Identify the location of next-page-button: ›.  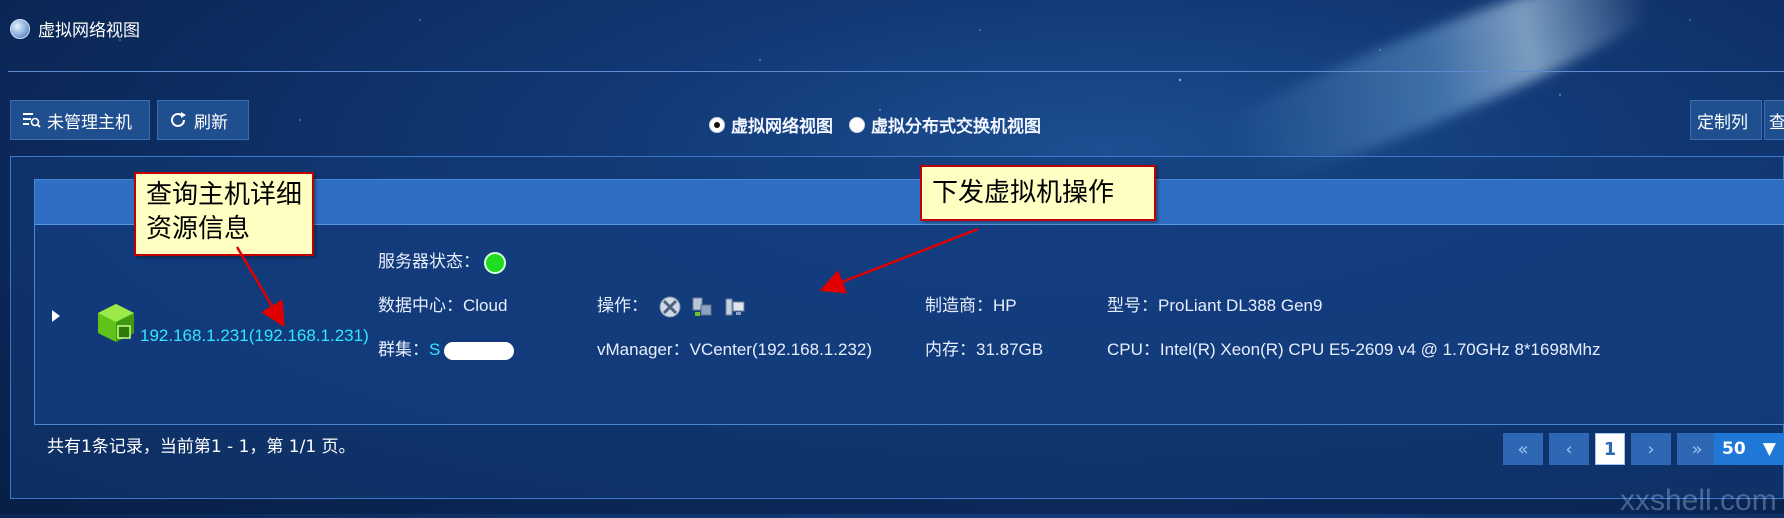
(1651, 449).